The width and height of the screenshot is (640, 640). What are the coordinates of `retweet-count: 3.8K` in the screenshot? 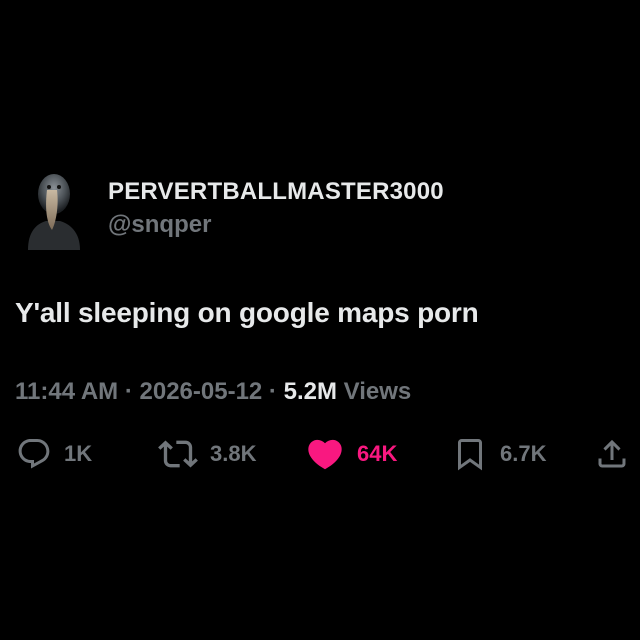 It's located at (233, 453).